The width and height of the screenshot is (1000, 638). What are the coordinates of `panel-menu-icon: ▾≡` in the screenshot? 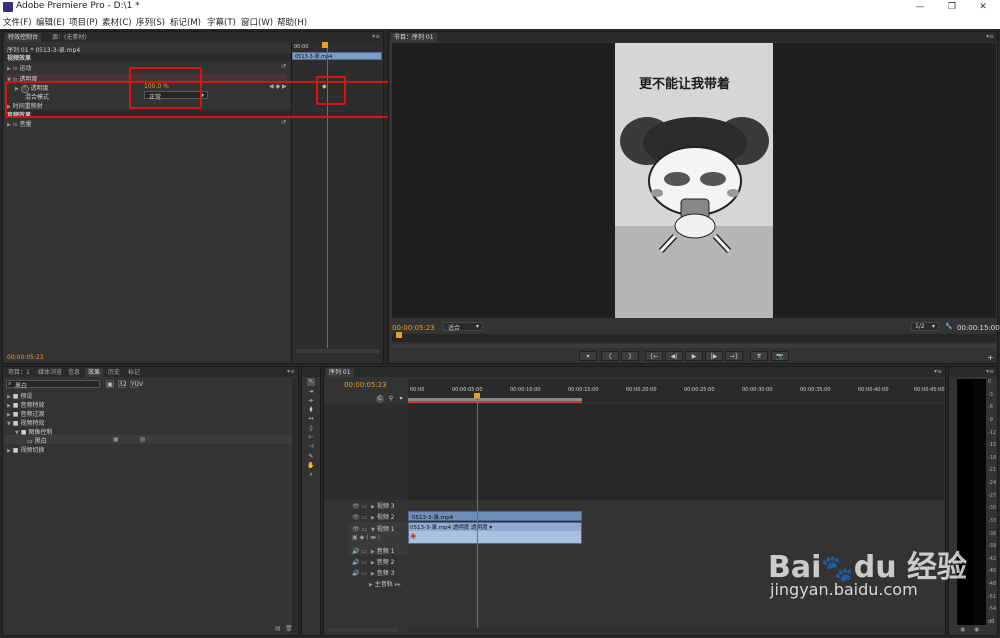 It's located at (376, 36).